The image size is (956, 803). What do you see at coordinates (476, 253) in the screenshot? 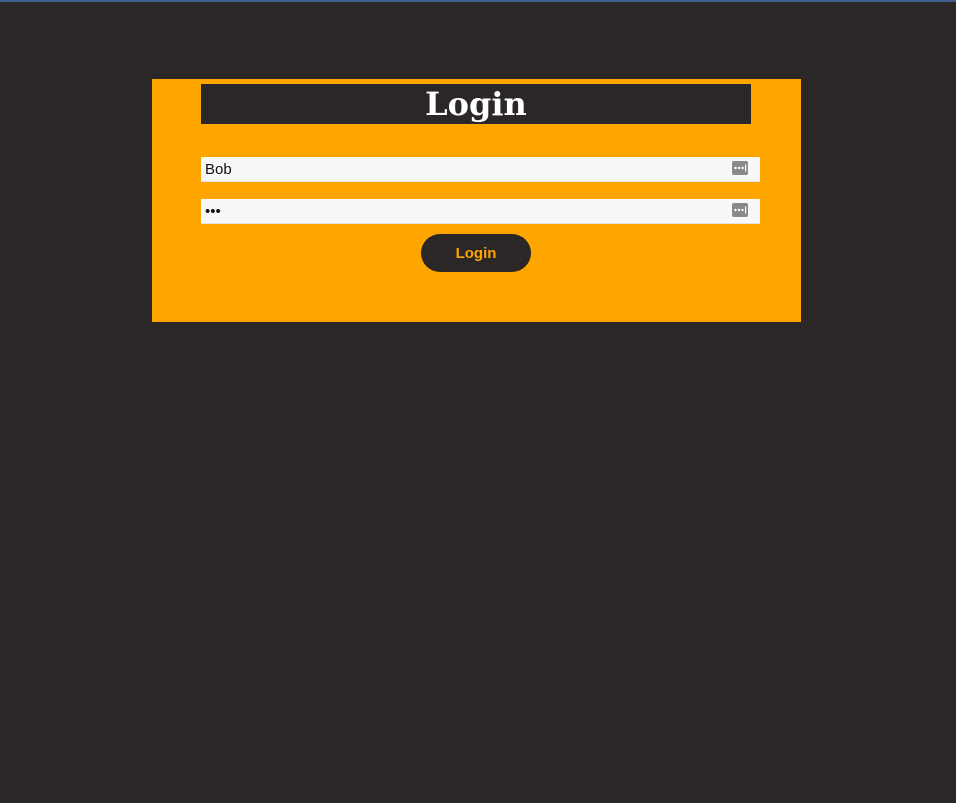
I see `login-button: Login` at bounding box center [476, 253].